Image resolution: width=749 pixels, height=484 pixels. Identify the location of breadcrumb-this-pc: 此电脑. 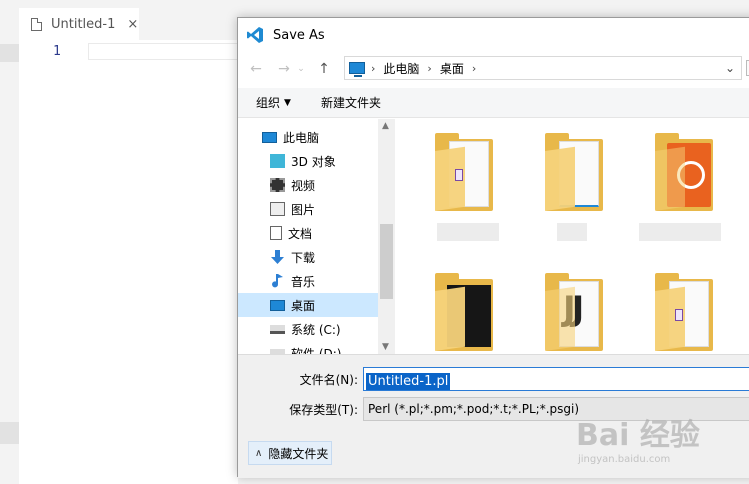
(401, 68).